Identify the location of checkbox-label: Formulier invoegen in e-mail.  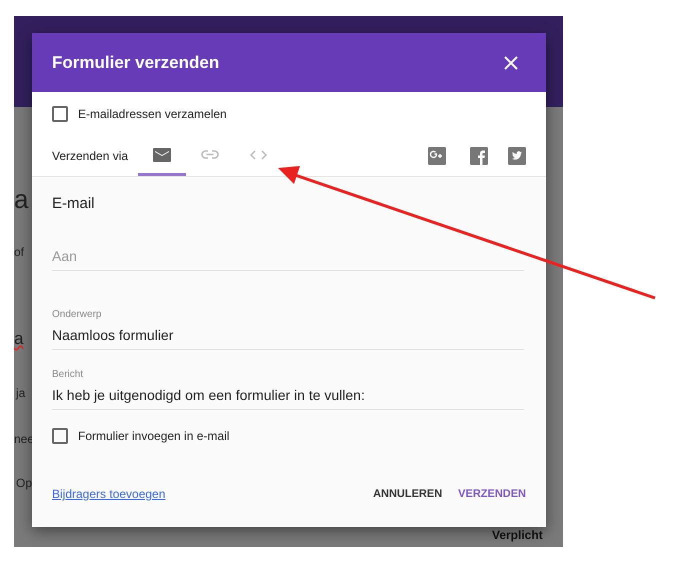
(154, 436).